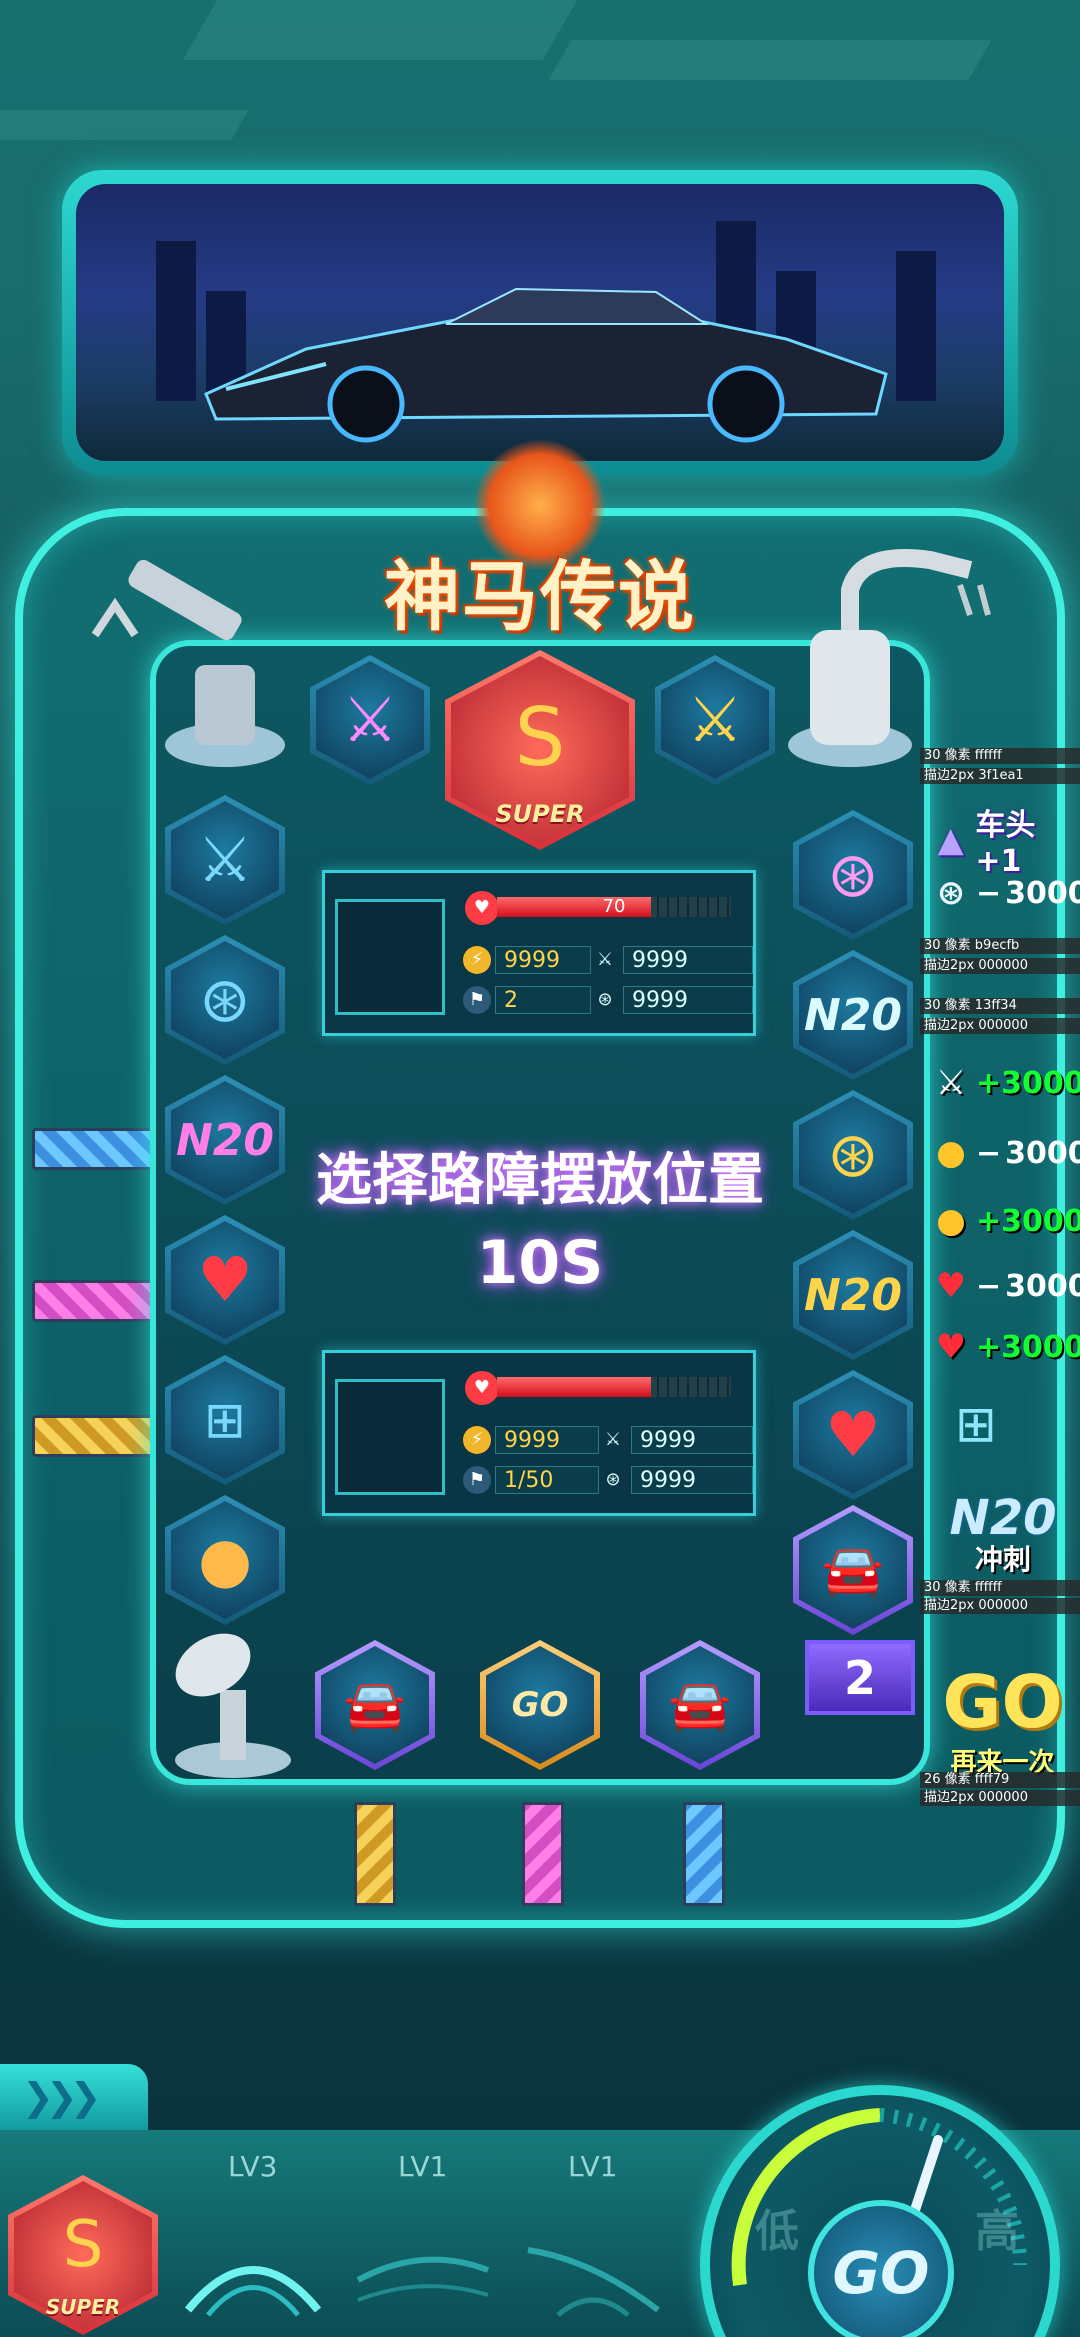  I want to click on player-panel-opponent: ♥ 70 ⚡ 9999 ⚔ 9999 ⚑ 2 ⊛ 9999, so click(539, 953).